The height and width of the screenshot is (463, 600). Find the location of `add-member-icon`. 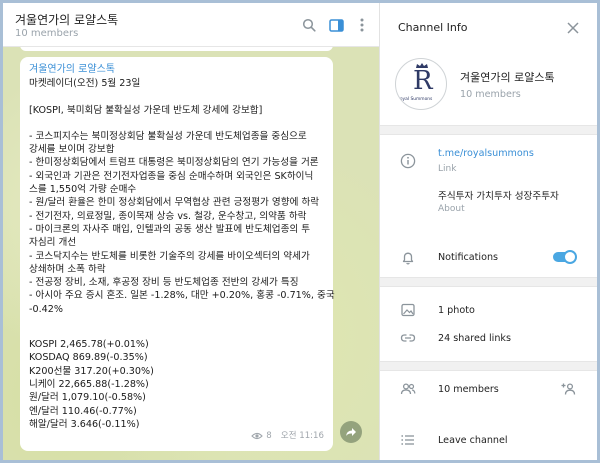

add-member-icon is located at coordinates (569, 389).